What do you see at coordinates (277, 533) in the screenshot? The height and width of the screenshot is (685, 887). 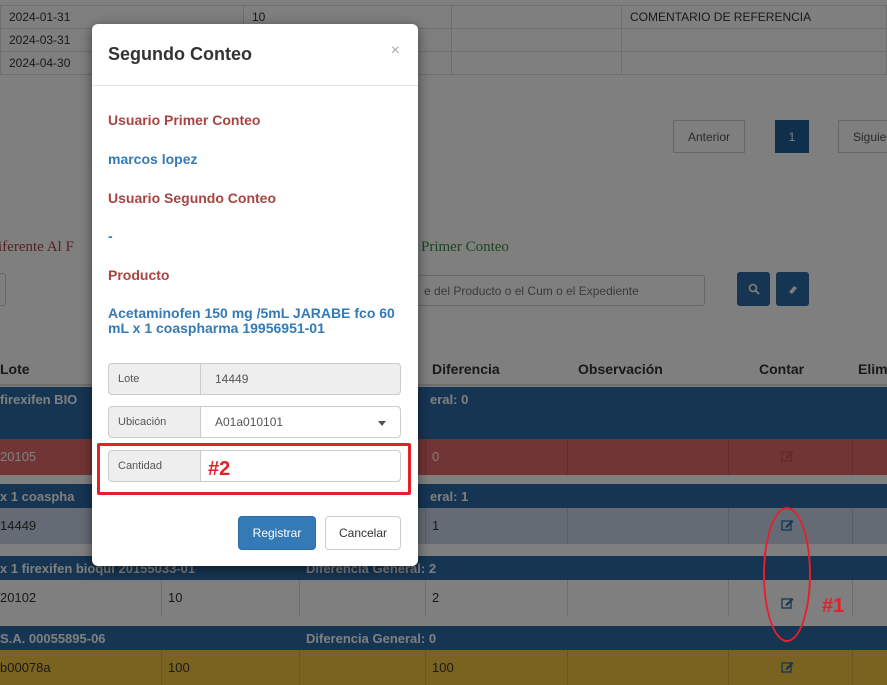 I see `registrar-button: Registrar` at bounding box center [277, 533].